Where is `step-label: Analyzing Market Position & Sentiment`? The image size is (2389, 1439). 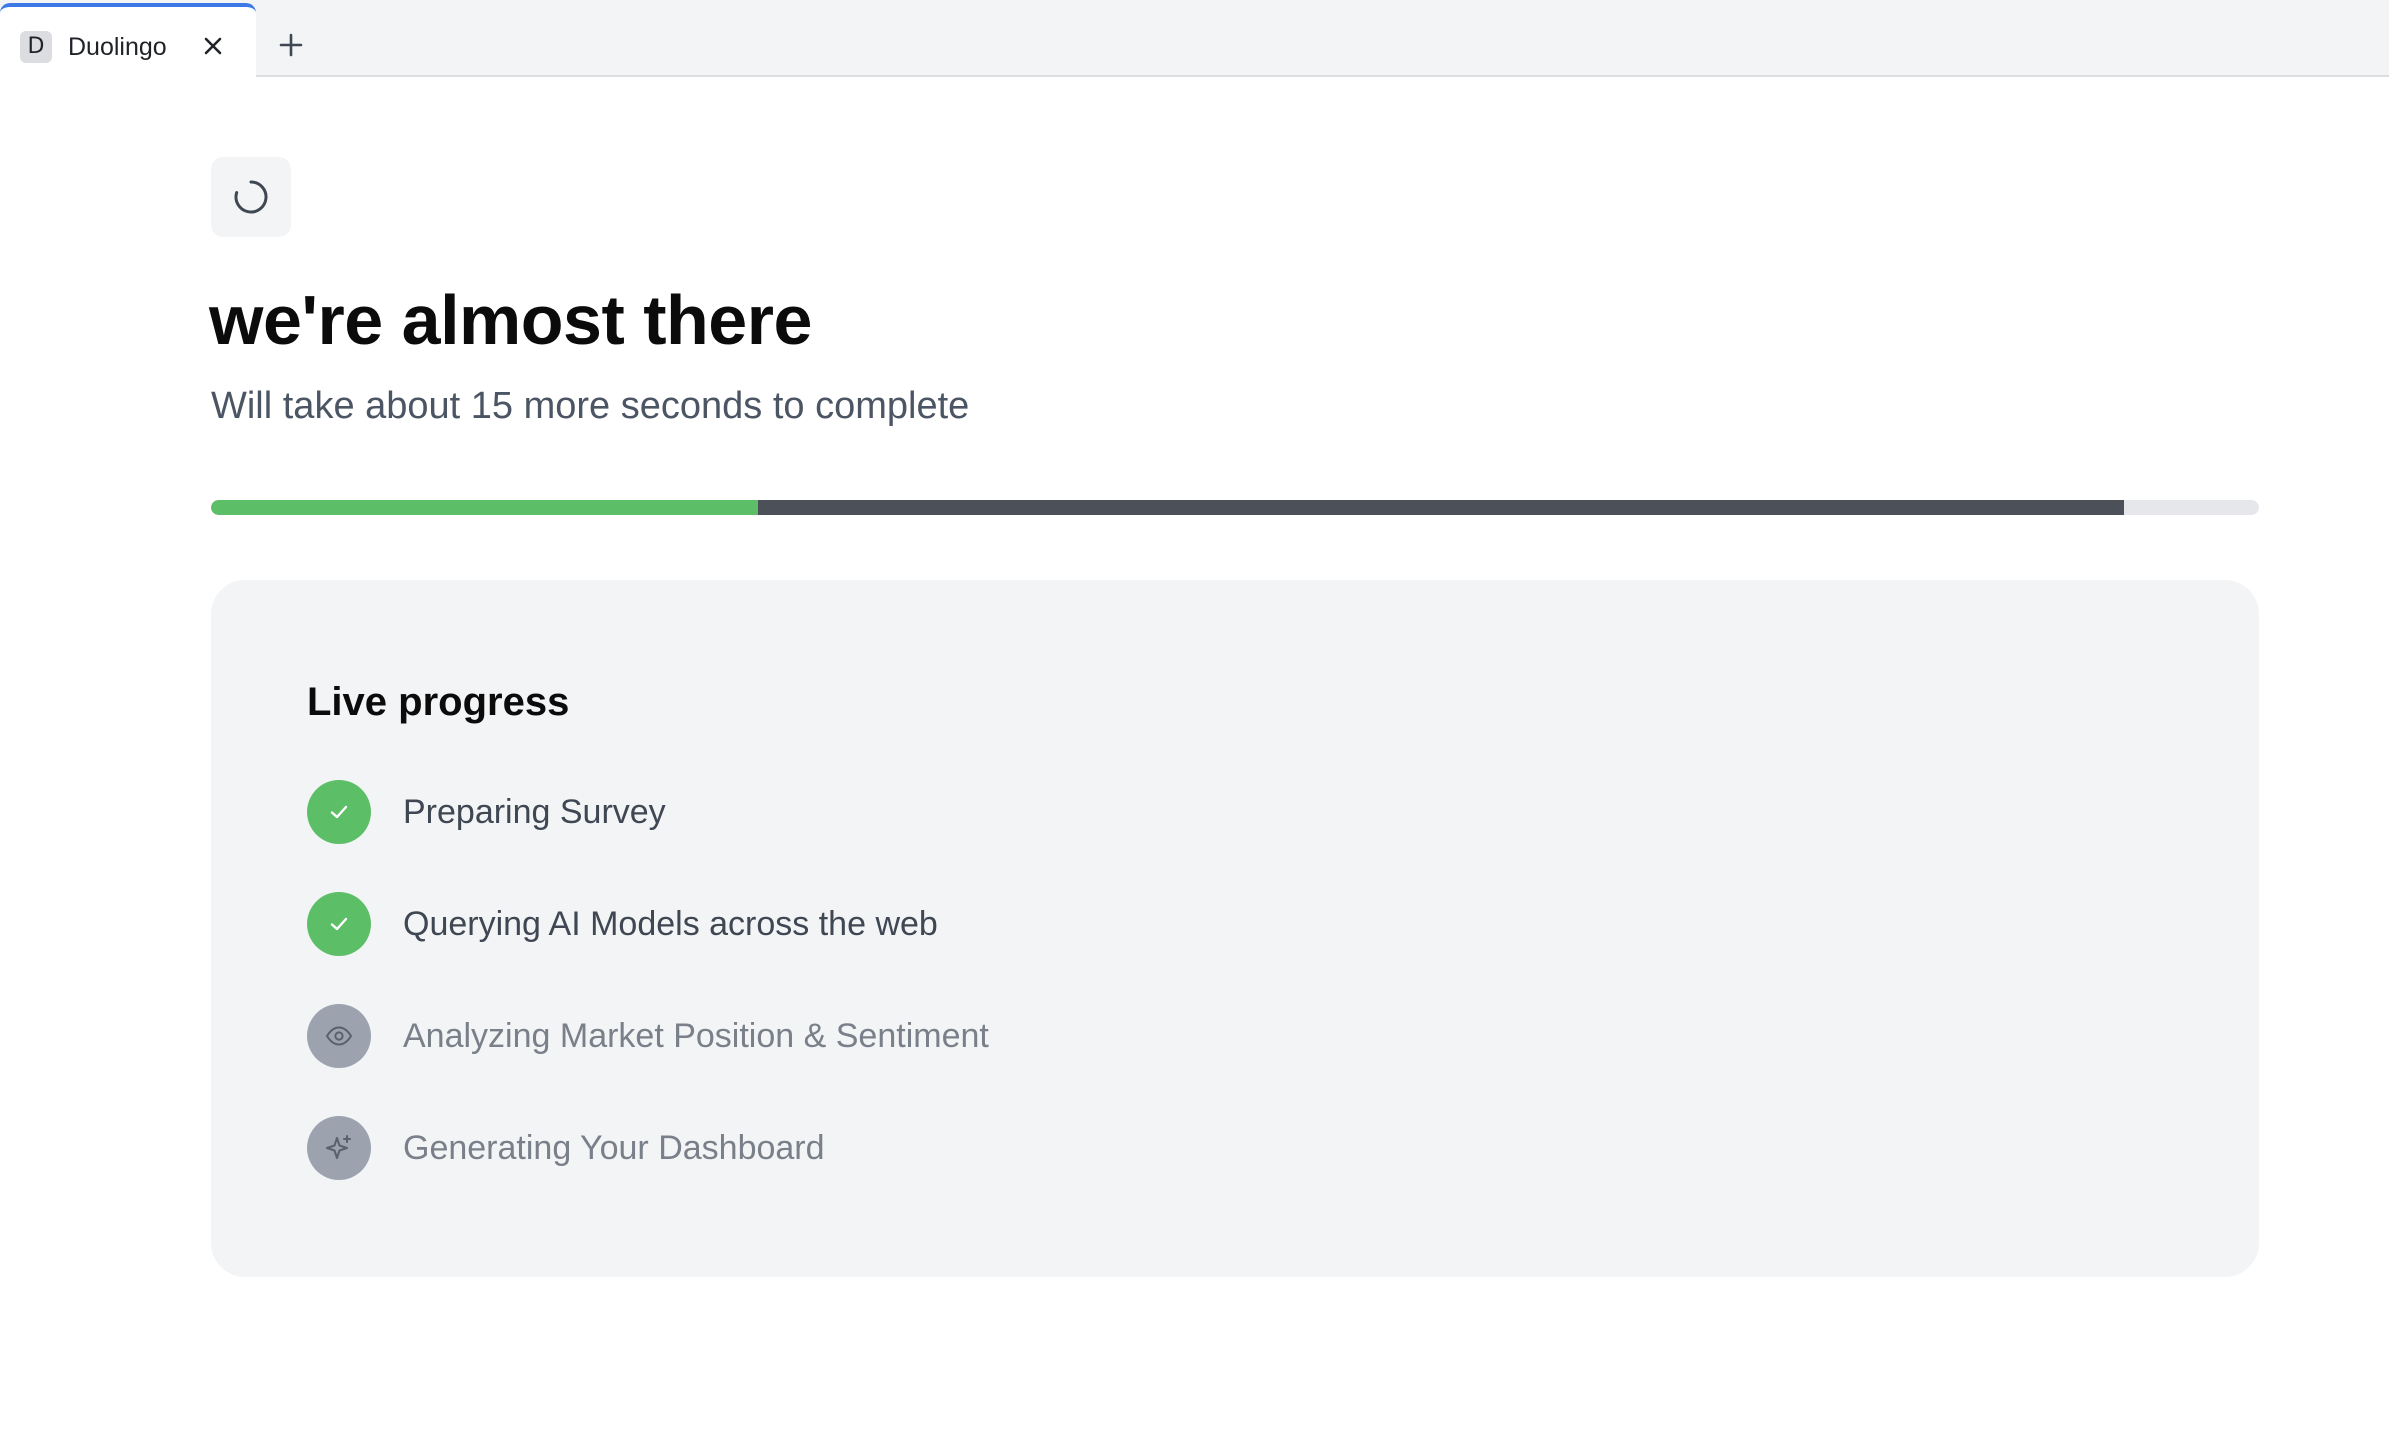 step-label: Analyzing Market Position & Sentiment is located at coordinates (696, 1036).